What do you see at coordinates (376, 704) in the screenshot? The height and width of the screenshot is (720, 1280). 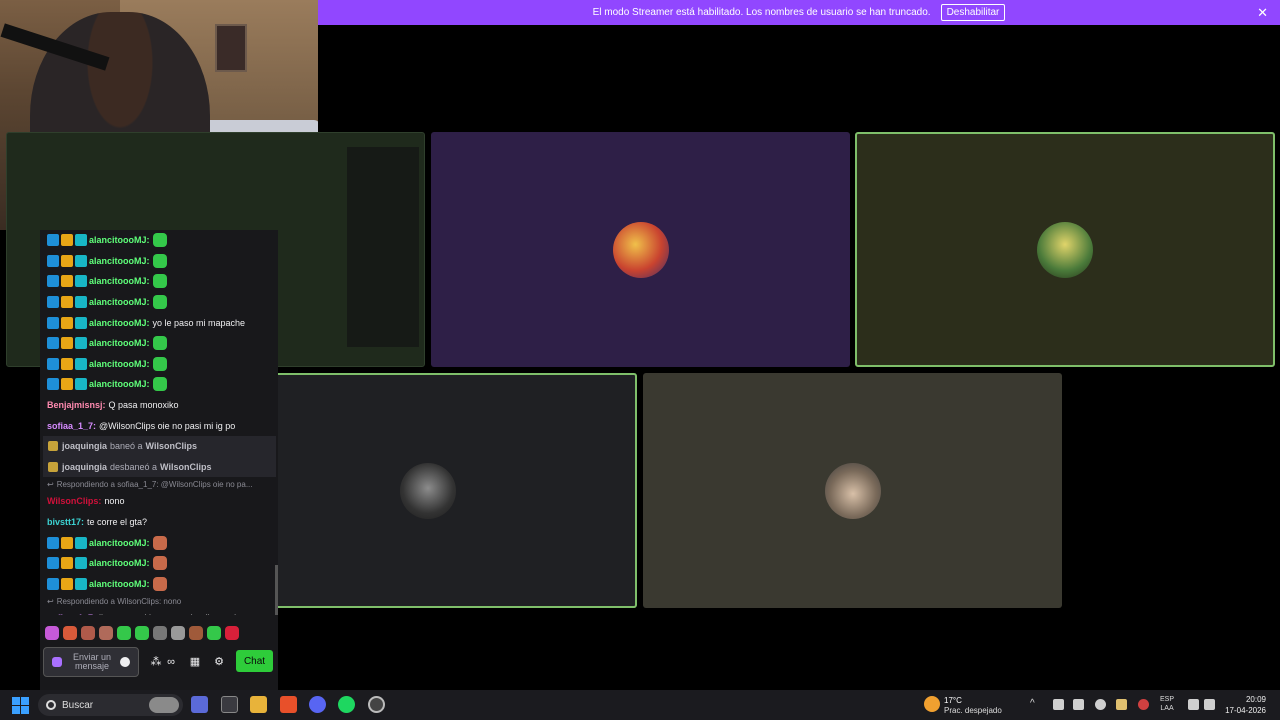 I see `obs-icon` at bounding box center [376, 704].